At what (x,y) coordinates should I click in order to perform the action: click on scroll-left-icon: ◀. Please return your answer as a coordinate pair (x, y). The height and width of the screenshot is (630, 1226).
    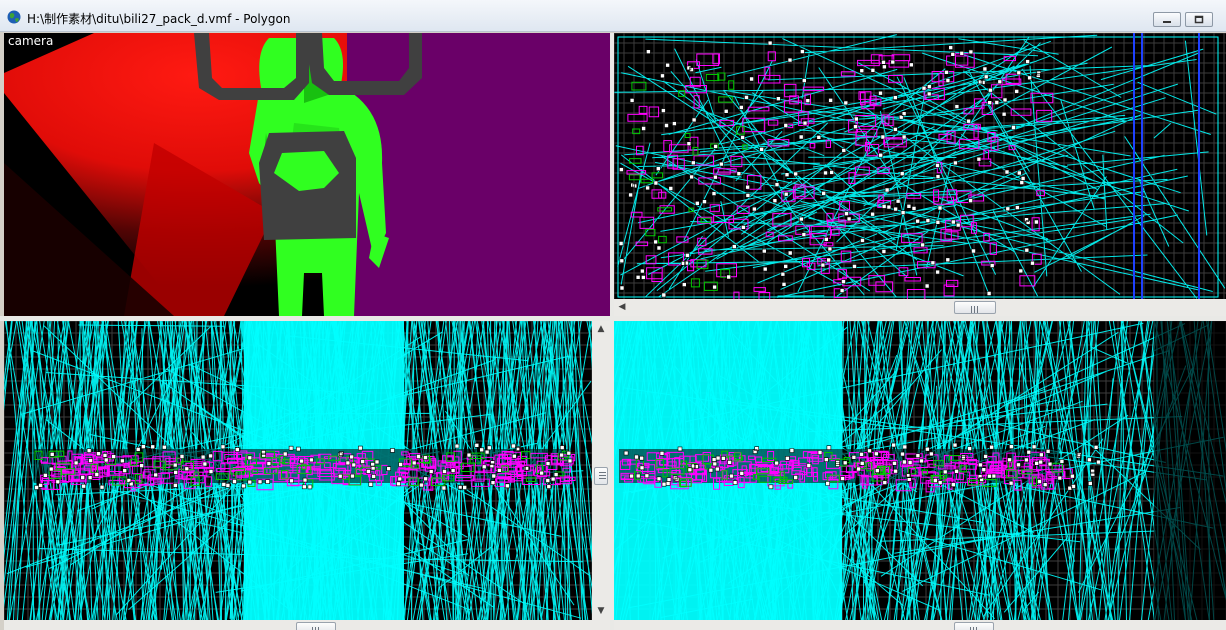
    Looking at the image, I should click on (622, 307).